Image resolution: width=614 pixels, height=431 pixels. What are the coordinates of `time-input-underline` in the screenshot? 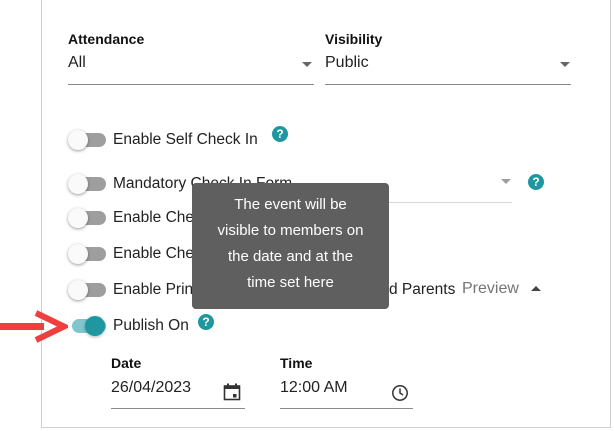 It's located at (346, 408).